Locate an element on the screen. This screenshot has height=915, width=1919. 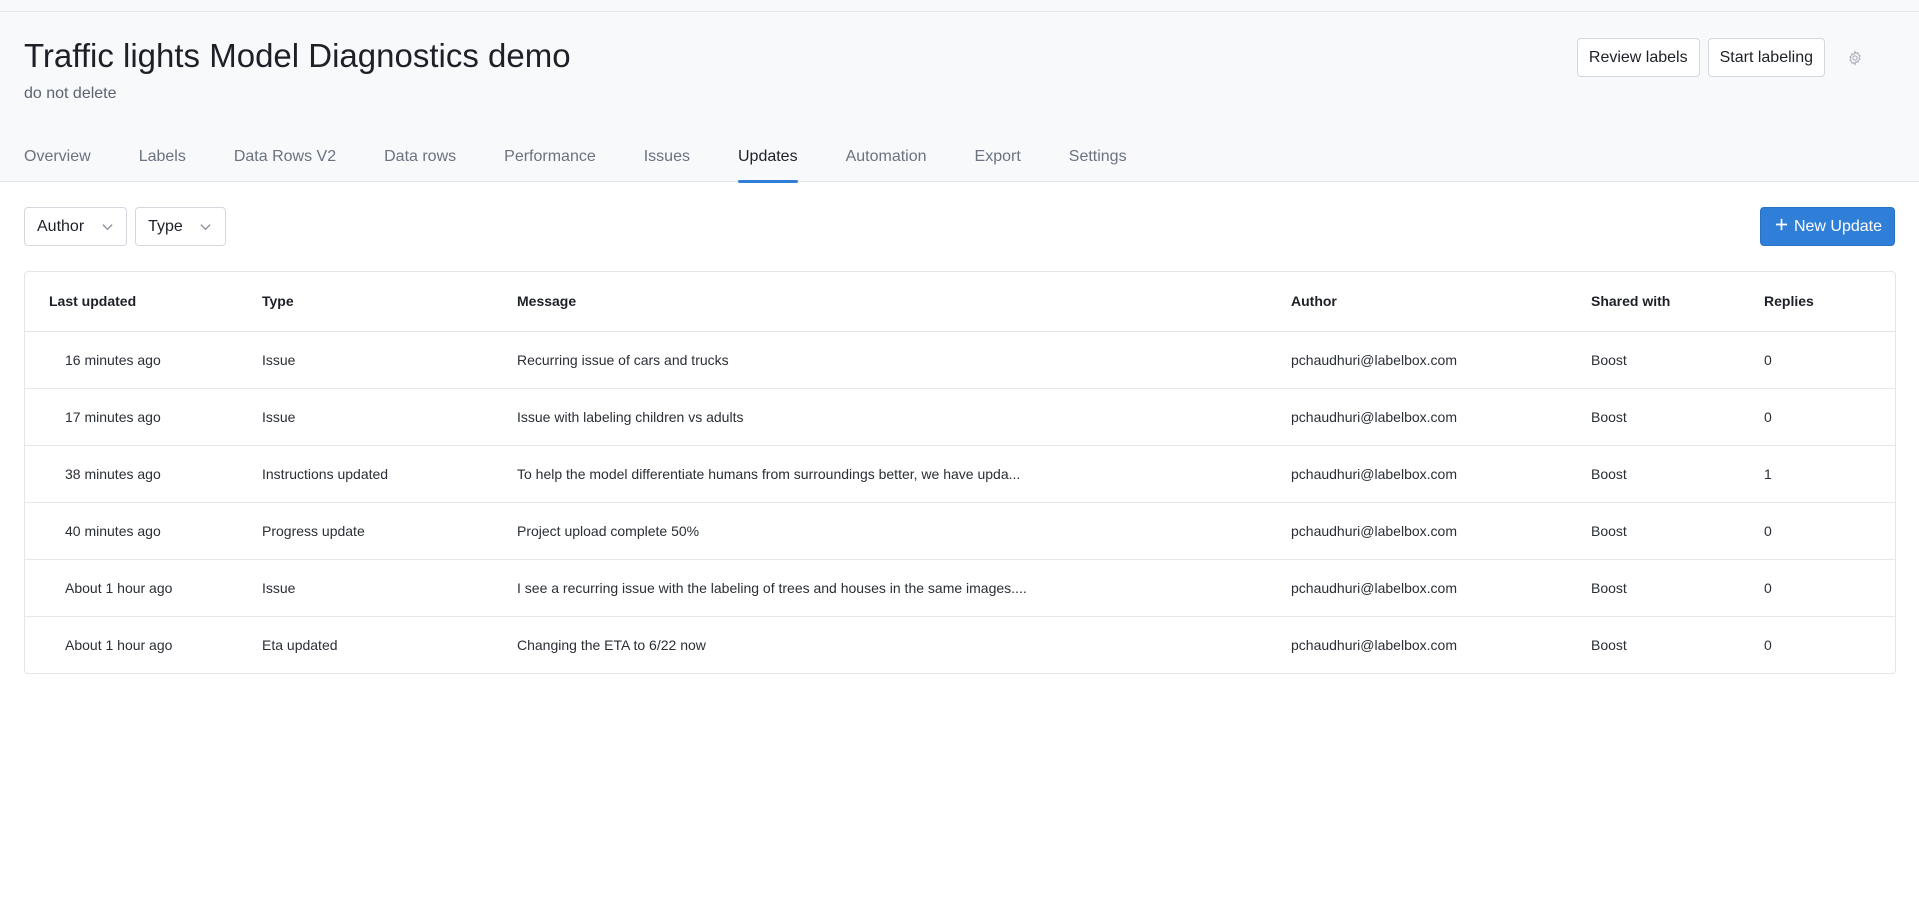
tab-data-rows: Data rows is located at coordinates (420, 159).